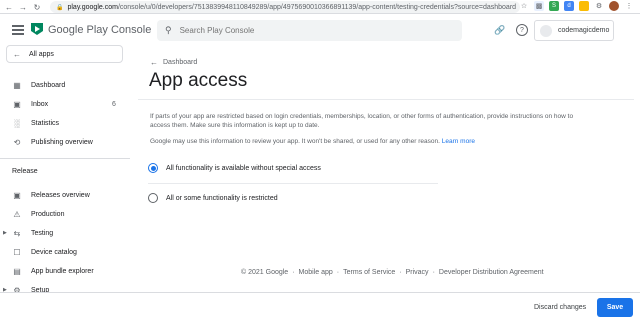  I want to click on bundle-icon: ▤, so click(17, 271).